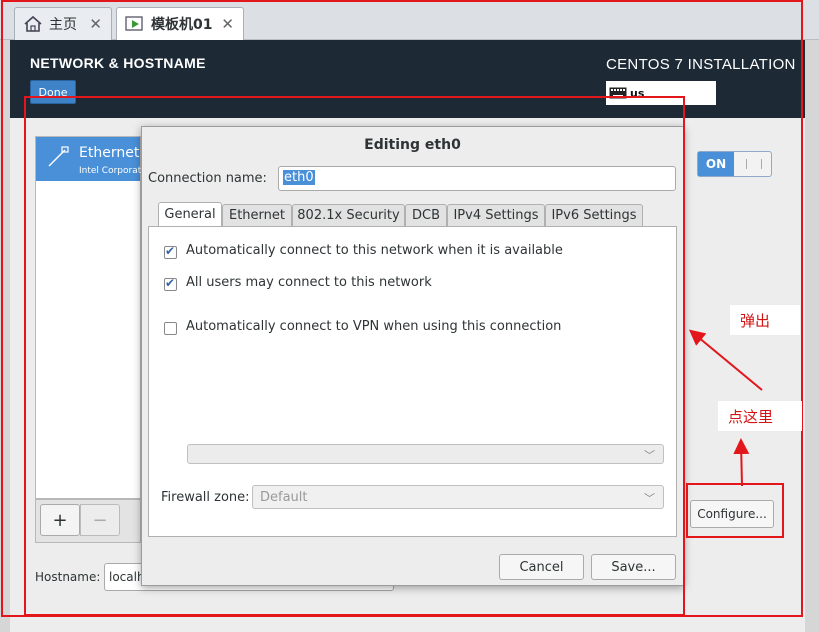 The height and width of the screenshot is (632, 819). What do you see at coordinates (725, 360) in the screenshot?
I see `arrow-to-dialog` at bounding box center [725, 360].